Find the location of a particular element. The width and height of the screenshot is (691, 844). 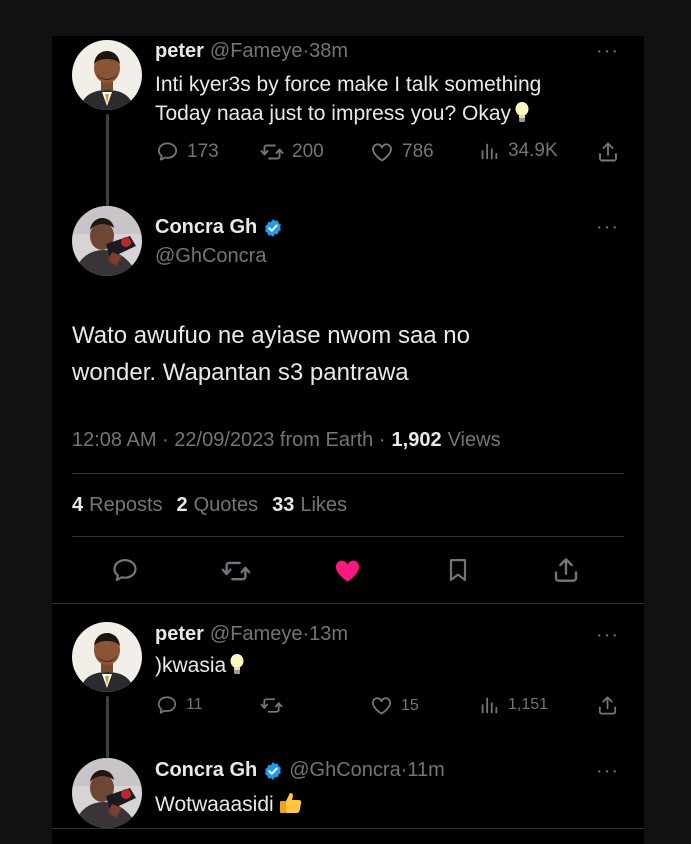

like-button: 786 is located at coordinates (402, 152).